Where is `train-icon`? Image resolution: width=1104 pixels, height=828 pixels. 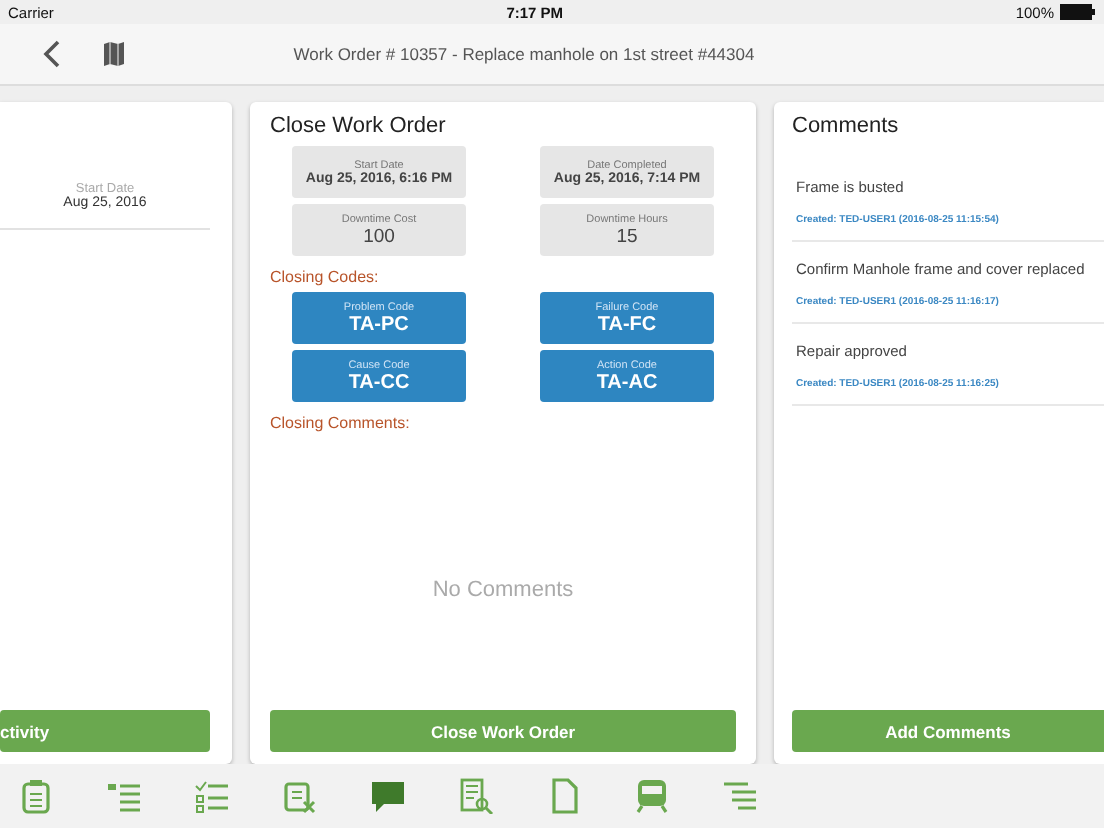
train-icon is located at coordinates (652, 796).